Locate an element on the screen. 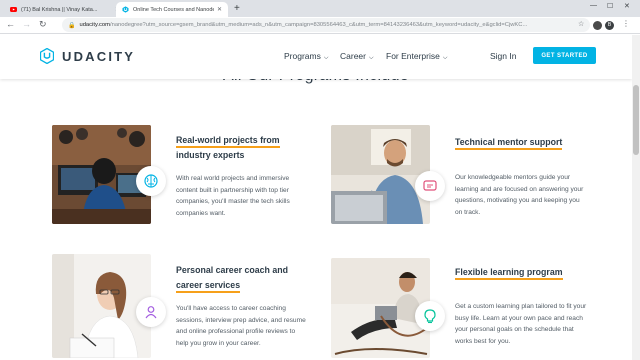 Image resolution: width=640 pixels, height=360 pixels. desc-line: You'll have access to career coaching is located at coordinates (231, 308).